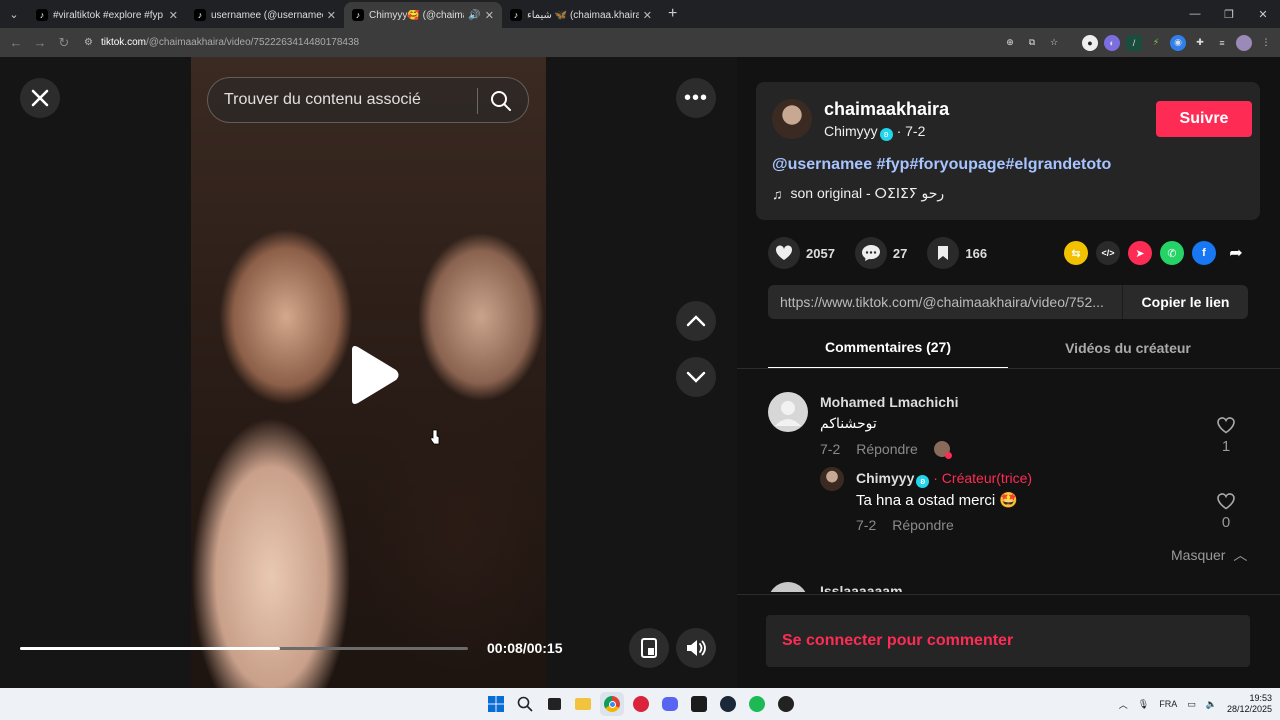 This screenshot has width=1280, height=720. What do you see at coordinates (1178, 42) in the screenshot?
I see `extension-icon: ◉` at bounding box center [1178, 42].